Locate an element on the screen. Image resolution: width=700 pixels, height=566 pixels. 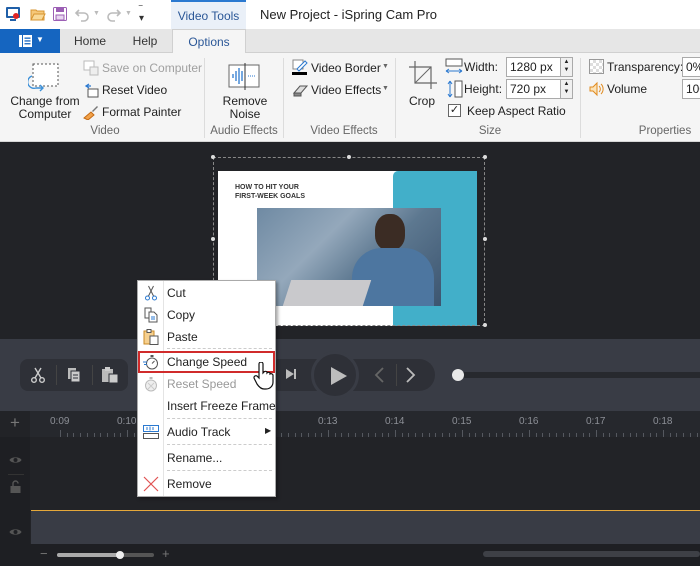
chevron-down-icon: ▼ is located at coordinates (40, 39).